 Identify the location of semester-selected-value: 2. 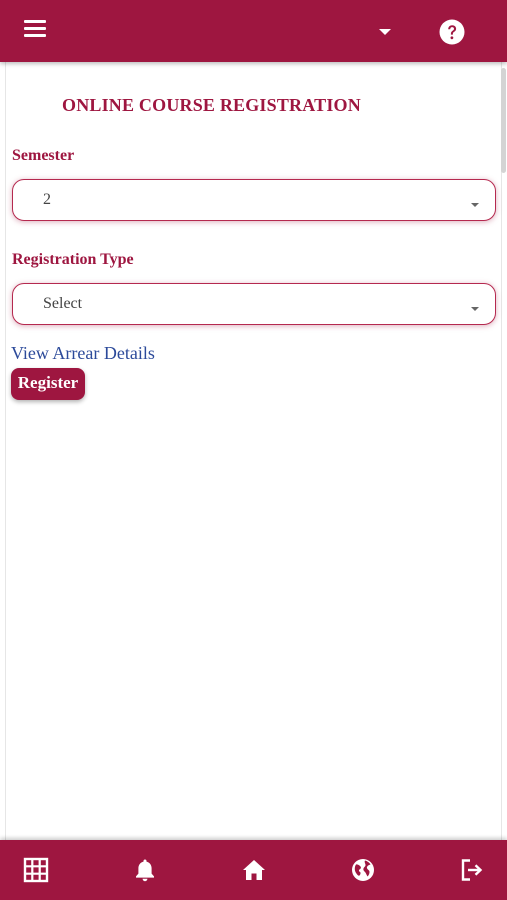
(47, 199).